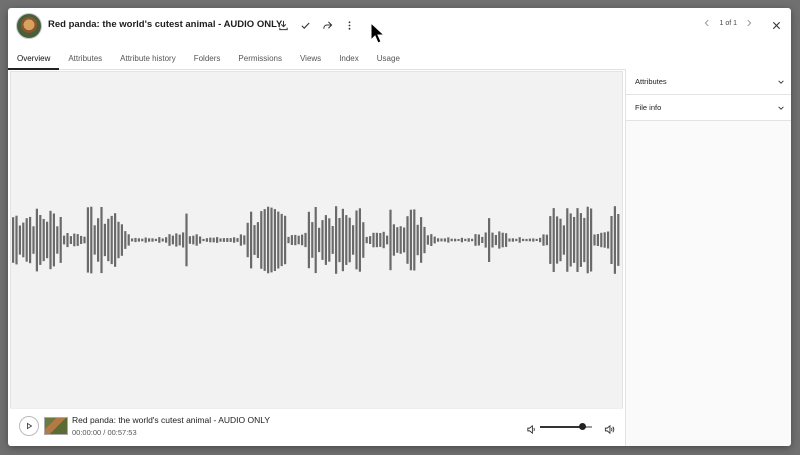 The image size is (800, 455). I want to click on tab-overview: Overview, so click(34, 58).